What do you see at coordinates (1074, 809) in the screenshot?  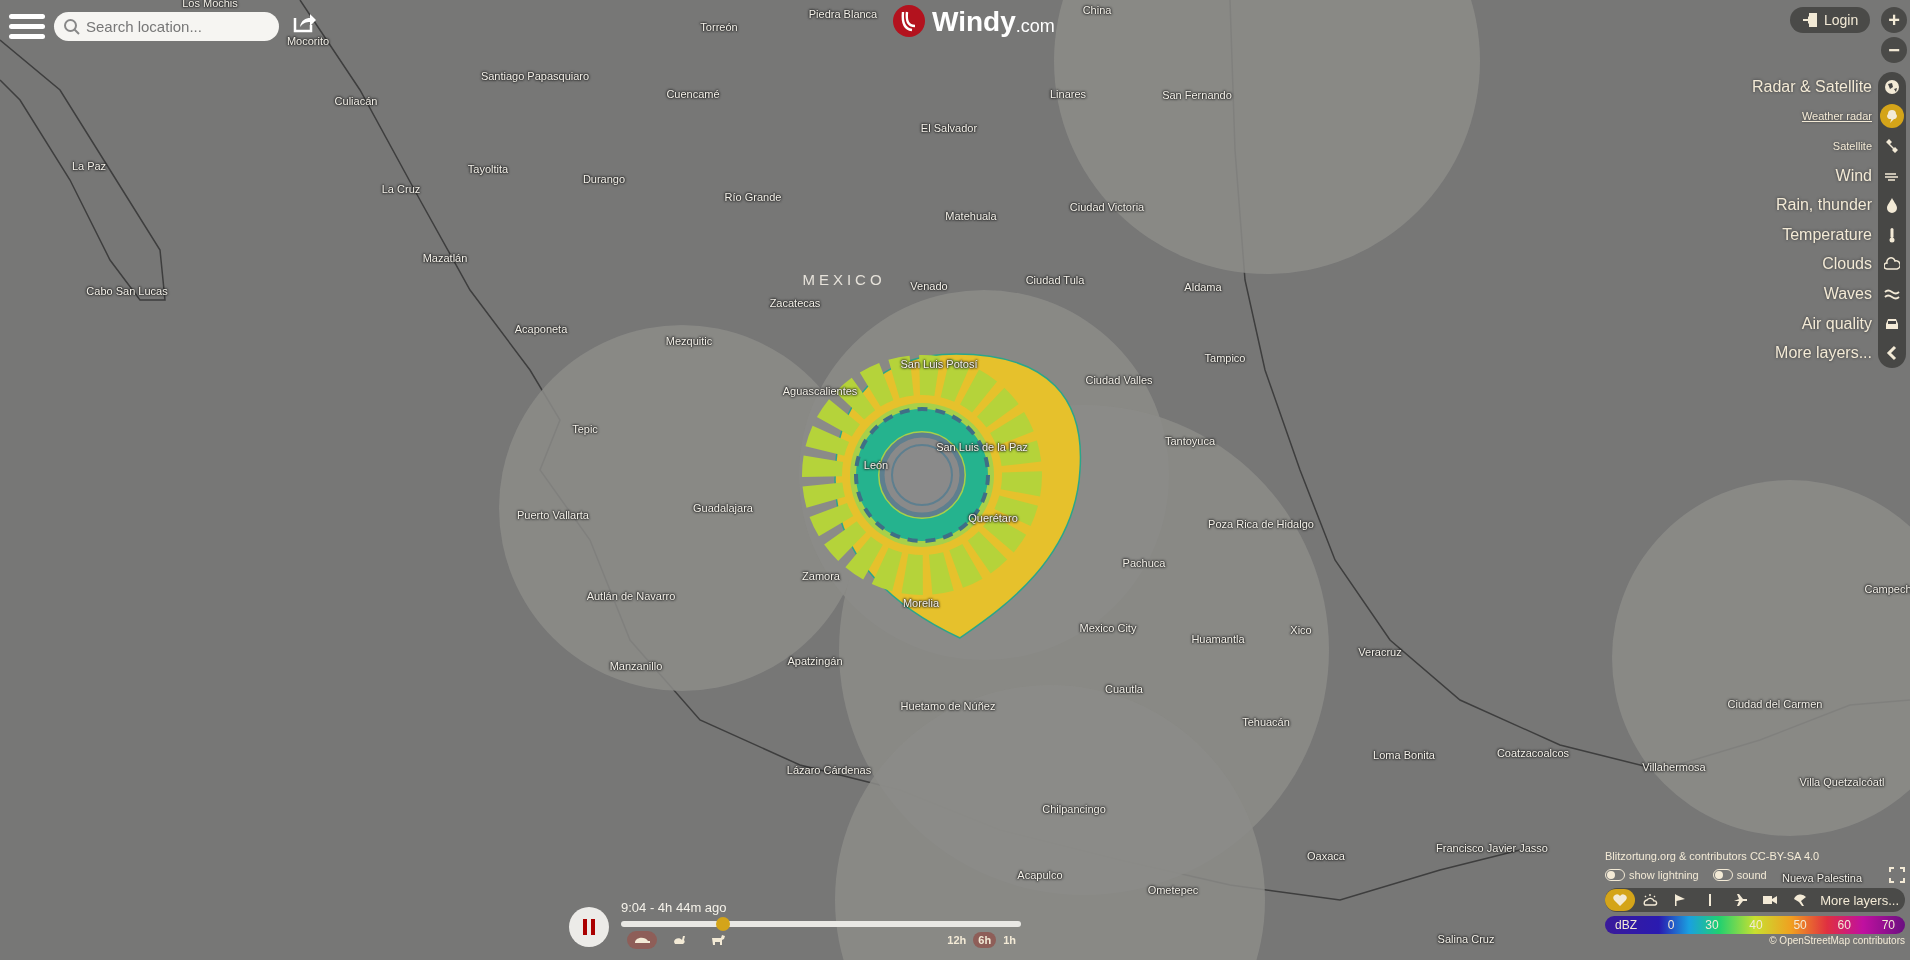 I see `city-label: Chilpancingo` at bounding box center [1074, 809].